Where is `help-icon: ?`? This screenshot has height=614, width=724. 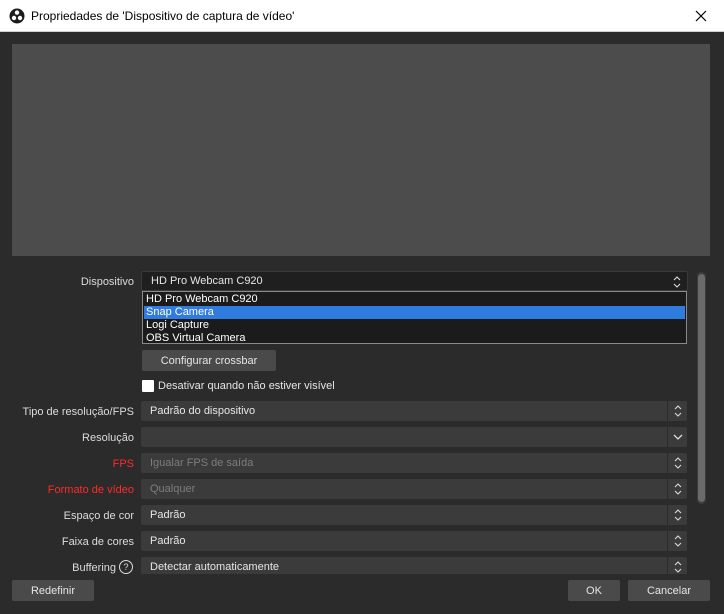
help-icon: ? is located at coordinates (126, 567).